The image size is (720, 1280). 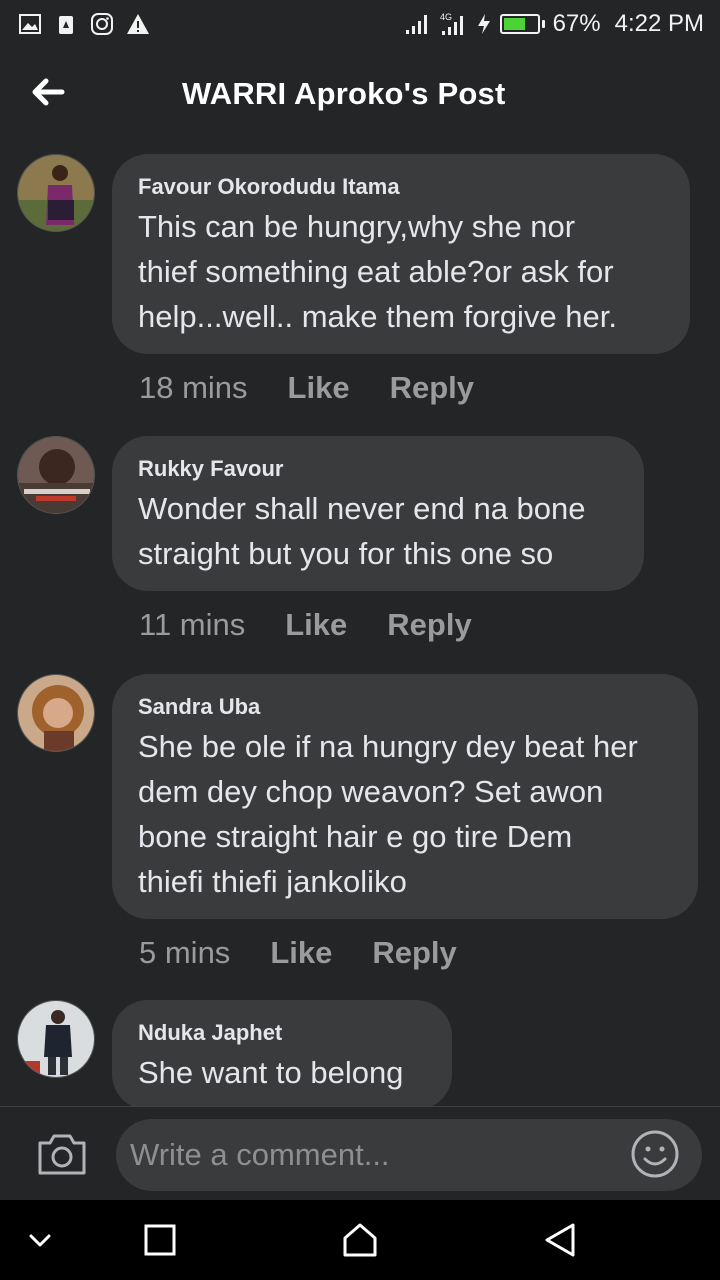 I want to click on comment-text: She want to belong, so click(x=282, y=1072).